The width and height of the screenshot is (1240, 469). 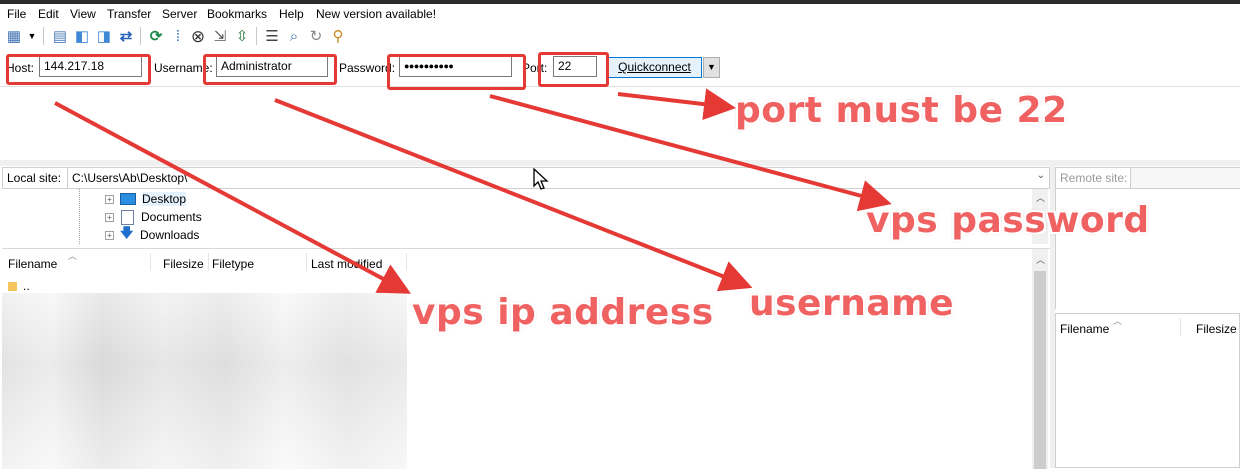 I want to click on remote-column-filename: Filename, so click(x=1084, y=329).